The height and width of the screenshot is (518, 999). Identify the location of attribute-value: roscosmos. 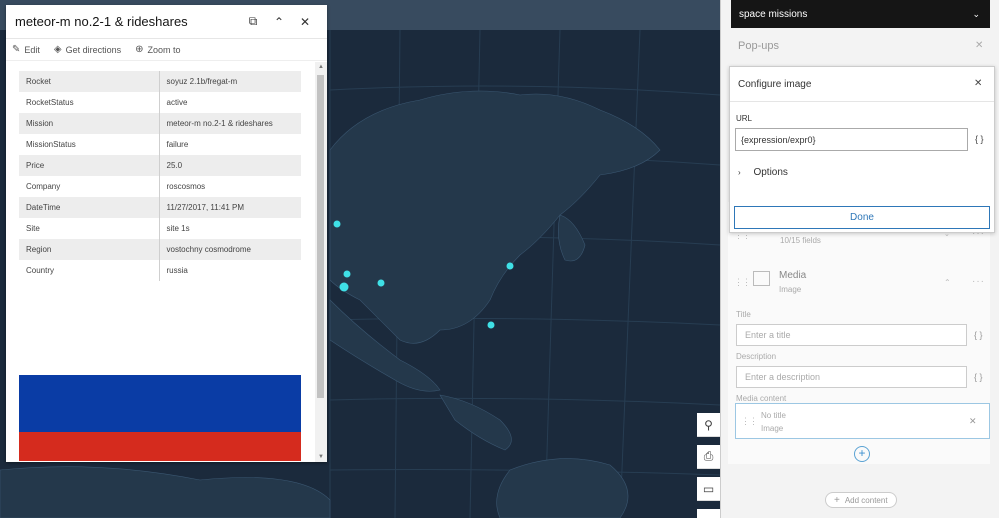
(186, 186).